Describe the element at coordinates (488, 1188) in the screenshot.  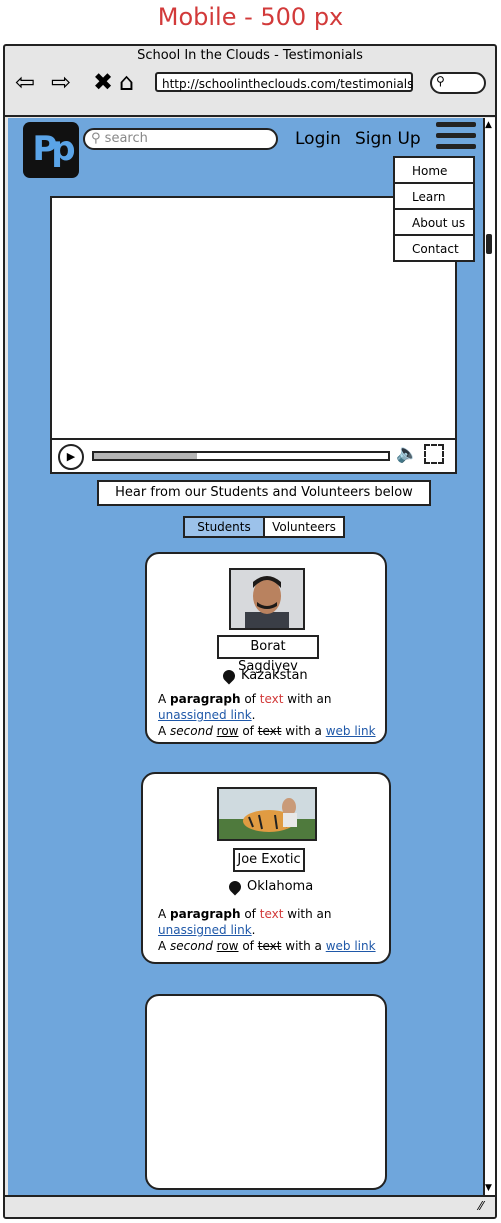
I see `scroll-down-icon: ▼` at that location.